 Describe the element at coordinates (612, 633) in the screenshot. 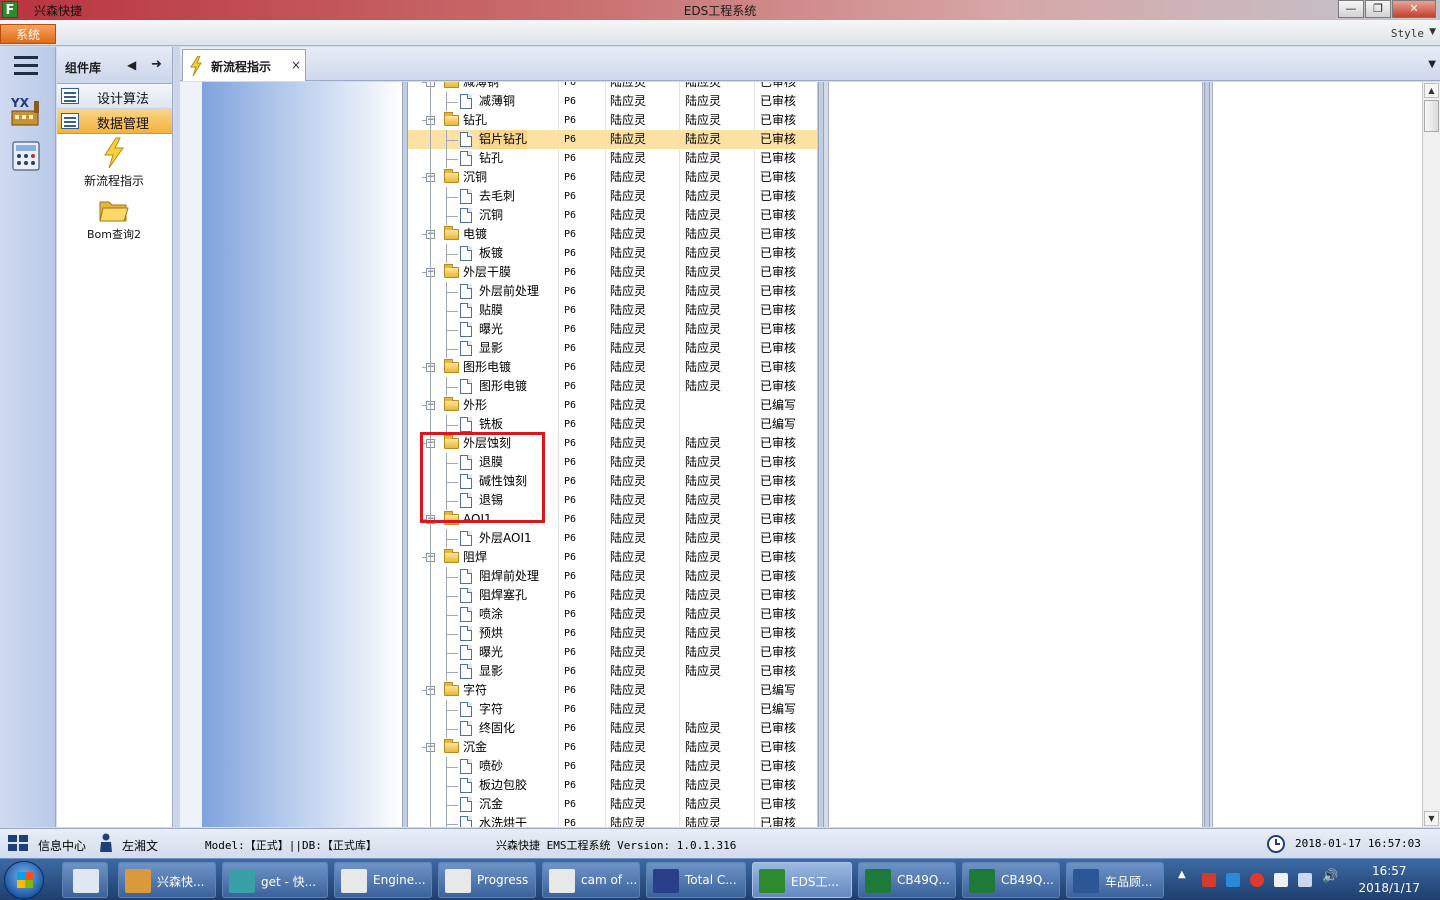

I see `tree-item-row: 预烘 P6 陆应灵 陆应灵 已审核` at that location.